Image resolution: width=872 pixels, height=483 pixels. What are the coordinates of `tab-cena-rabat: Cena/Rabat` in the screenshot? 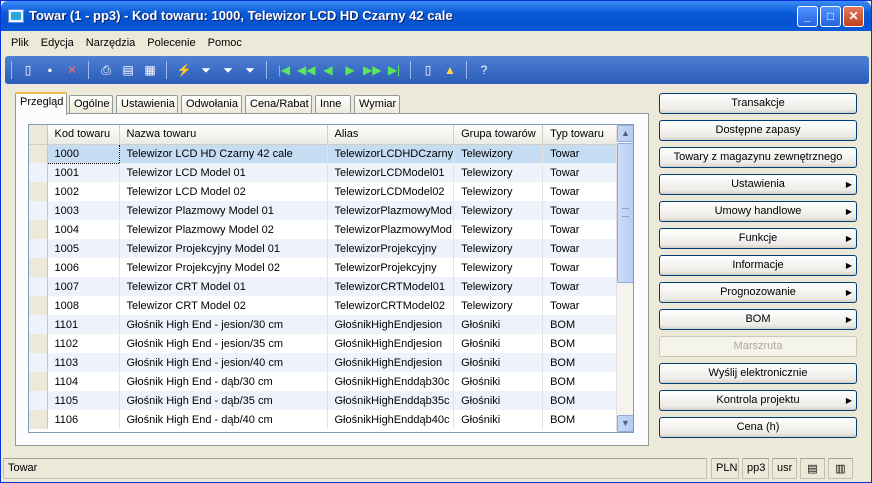 It's located at (278, 104).